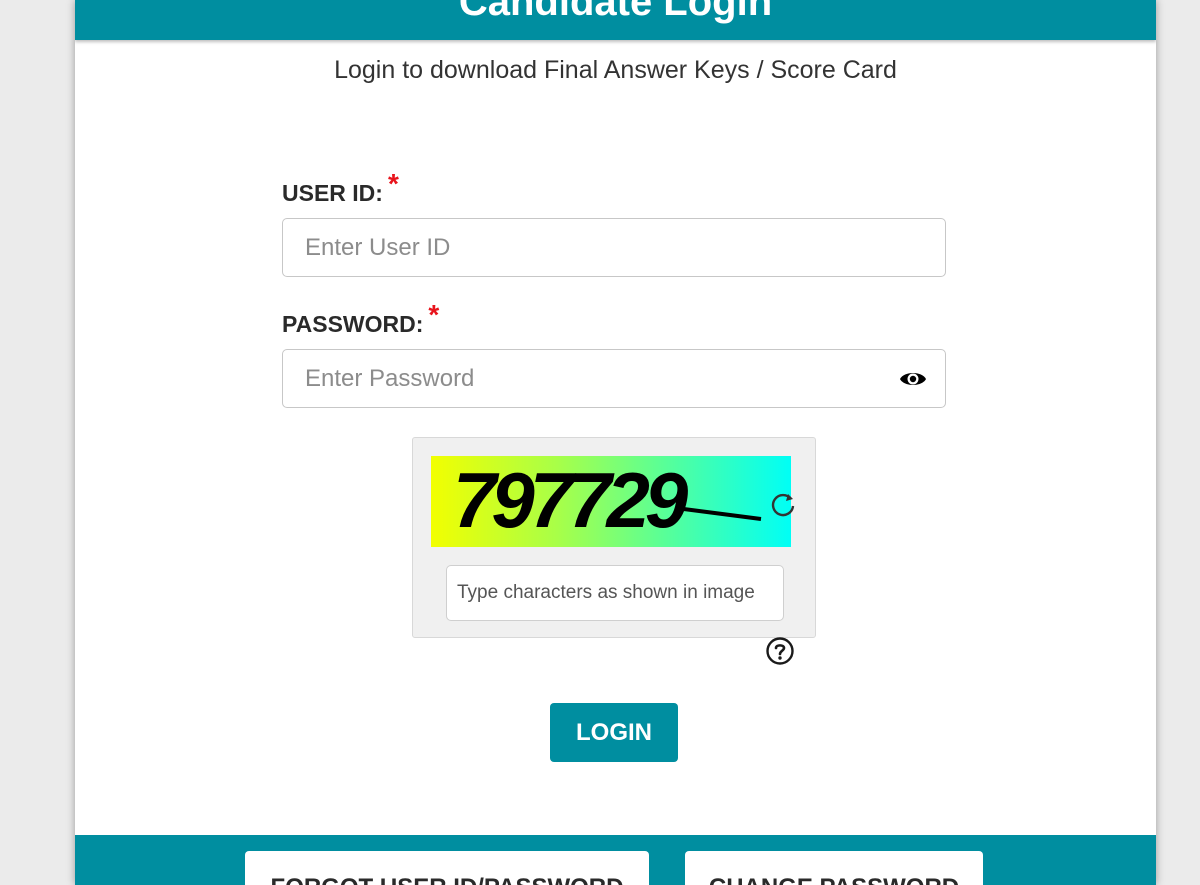  I want to click on user-id-field, so click(614, 247).